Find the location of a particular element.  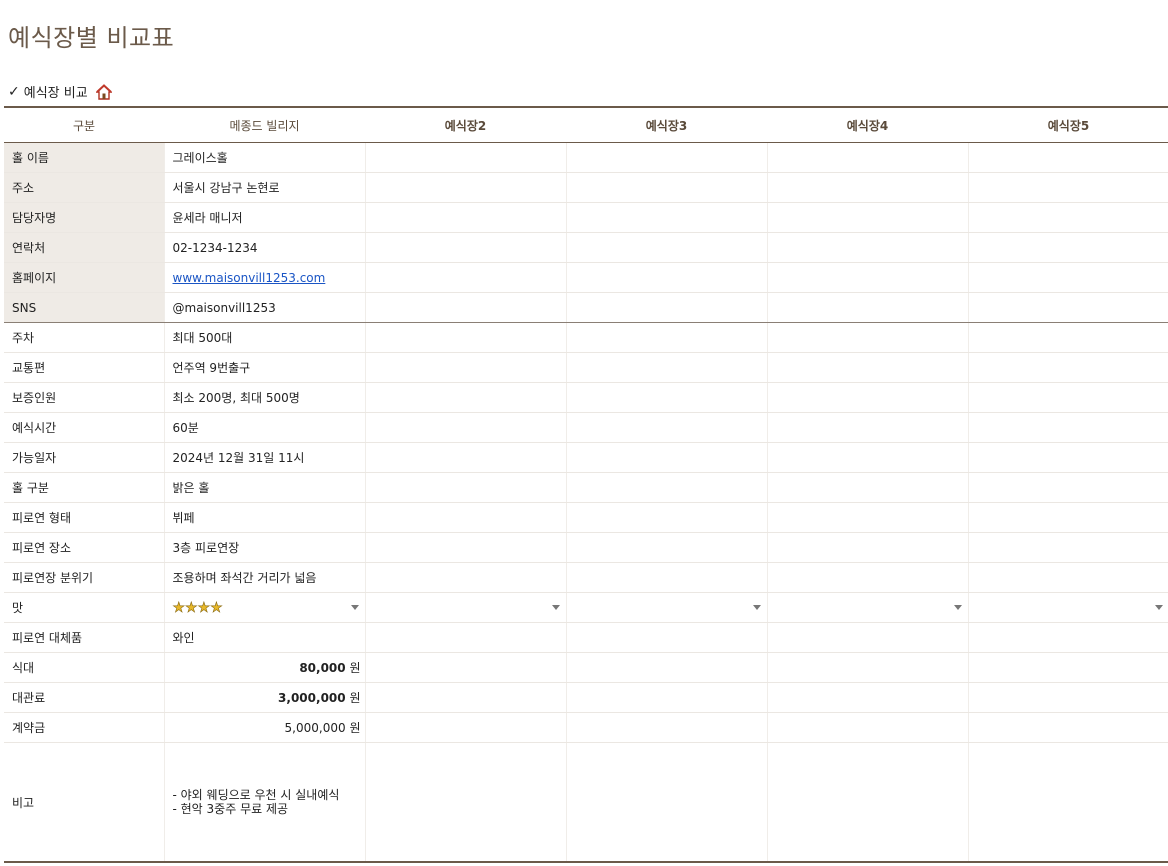

cell-rental-fee: 3,000,000 원 is located at coordinates (265, 697).